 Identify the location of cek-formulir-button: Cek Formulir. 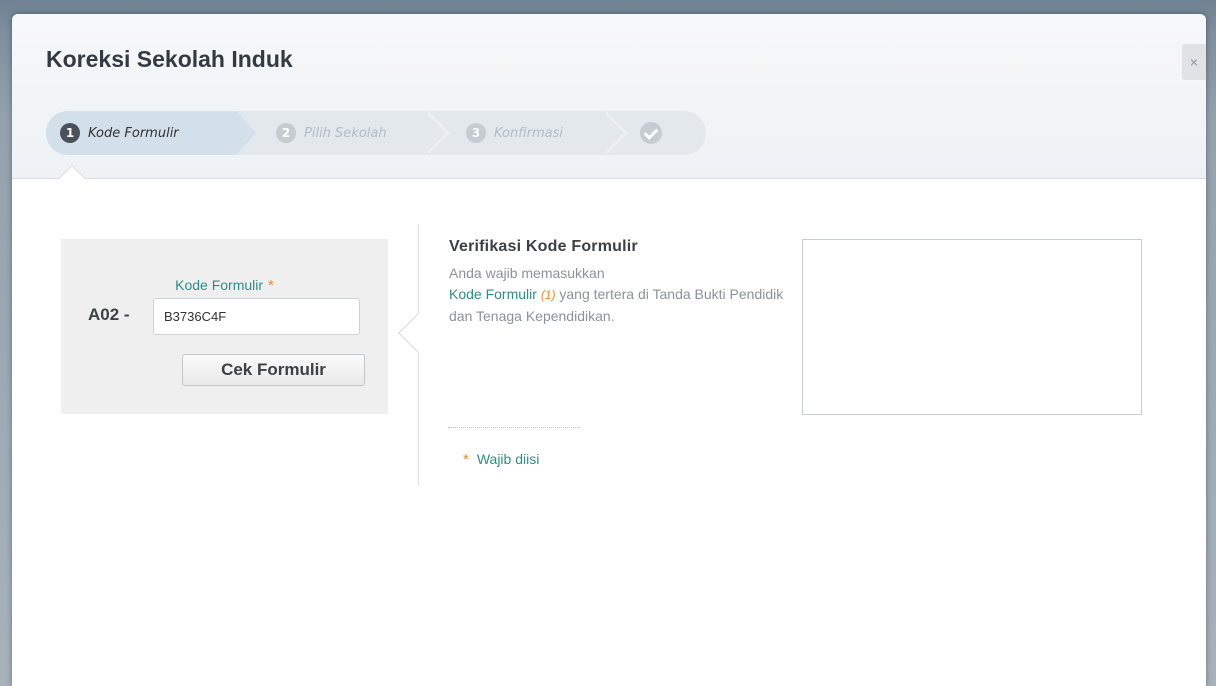
(273, 370).